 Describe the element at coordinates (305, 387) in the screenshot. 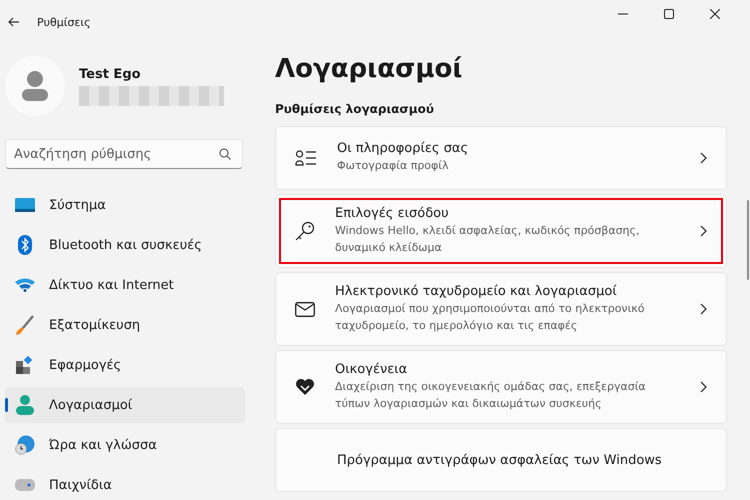

I see `heart-icon` at that location.